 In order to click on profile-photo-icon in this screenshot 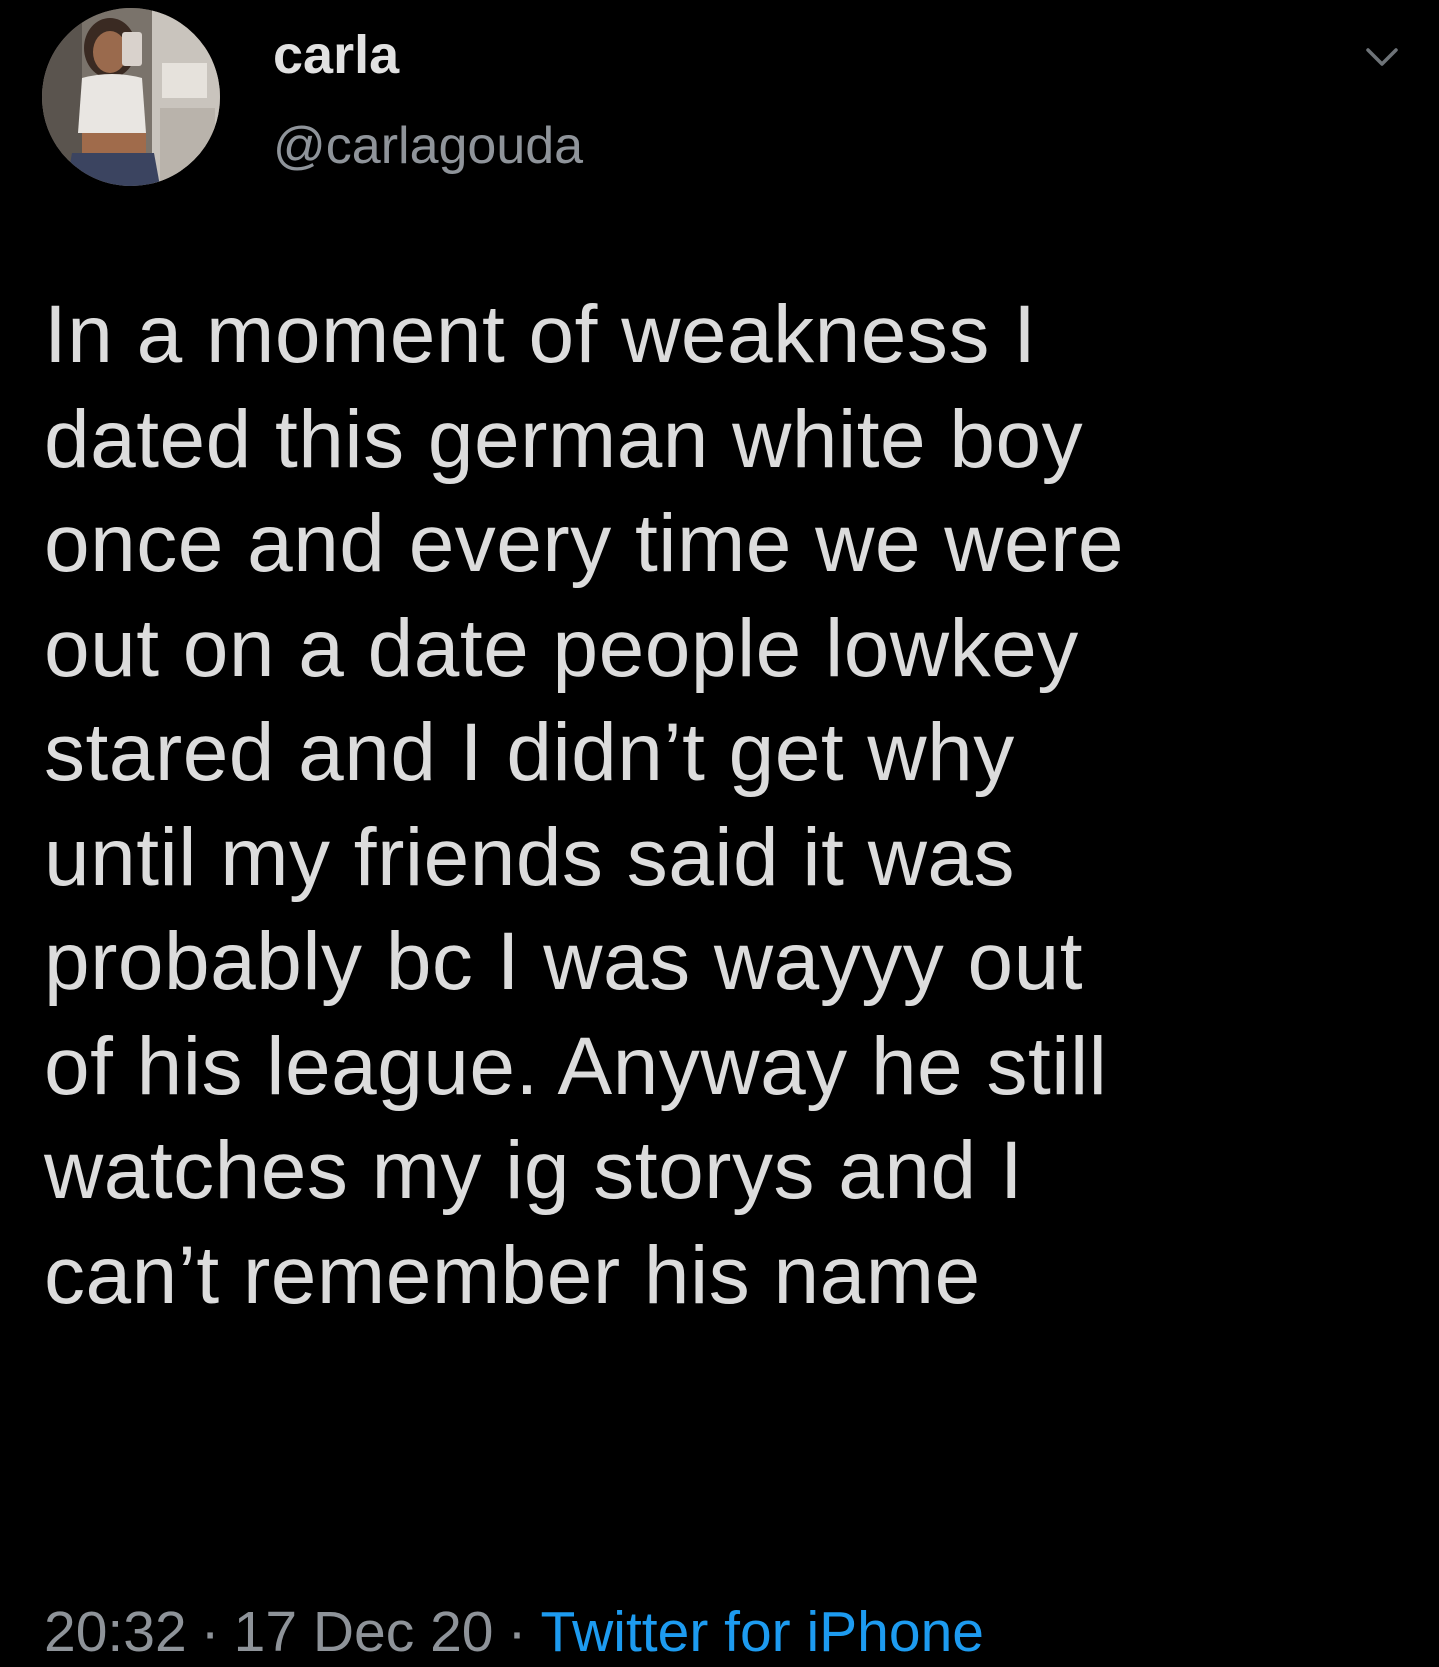, I will do `click(131, 97)`.